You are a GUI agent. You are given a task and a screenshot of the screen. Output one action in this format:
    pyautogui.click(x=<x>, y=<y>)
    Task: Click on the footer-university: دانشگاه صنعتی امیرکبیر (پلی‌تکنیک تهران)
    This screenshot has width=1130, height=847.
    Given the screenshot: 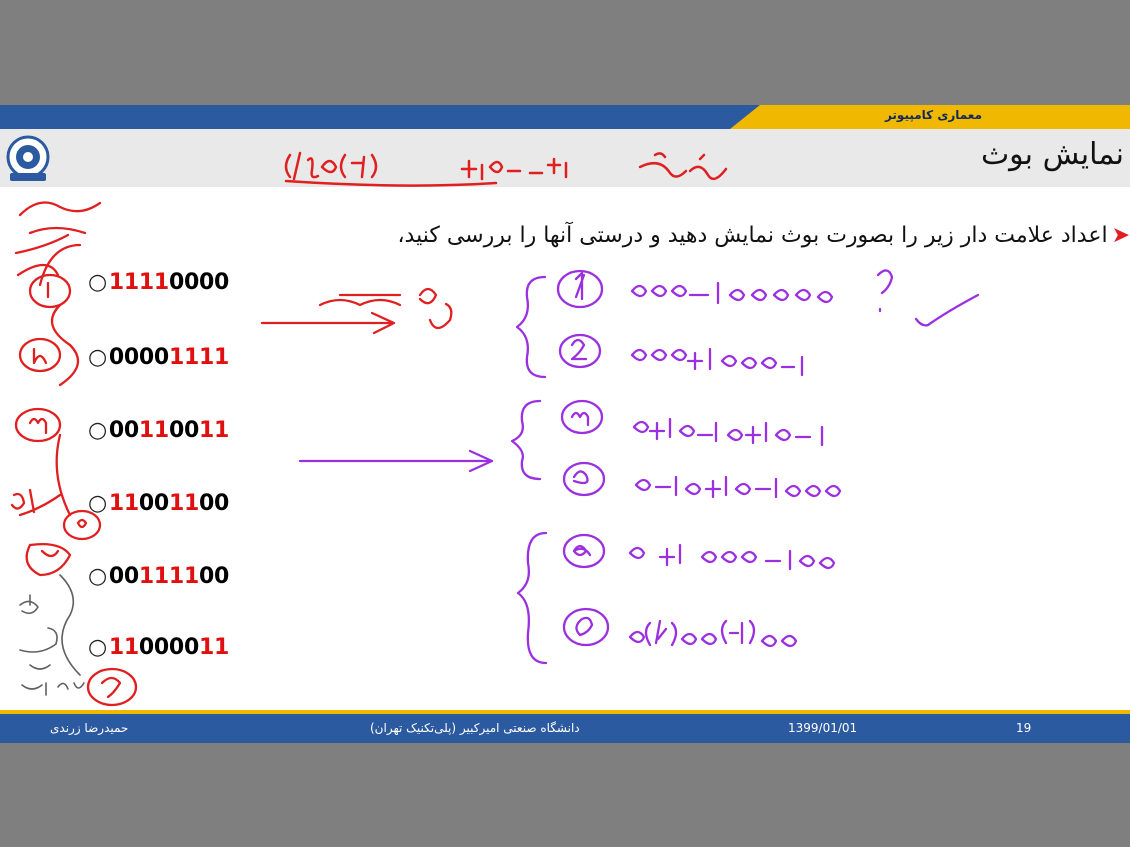 What is the action you would take?
    pyautogui.click(x=475, y=728)
    